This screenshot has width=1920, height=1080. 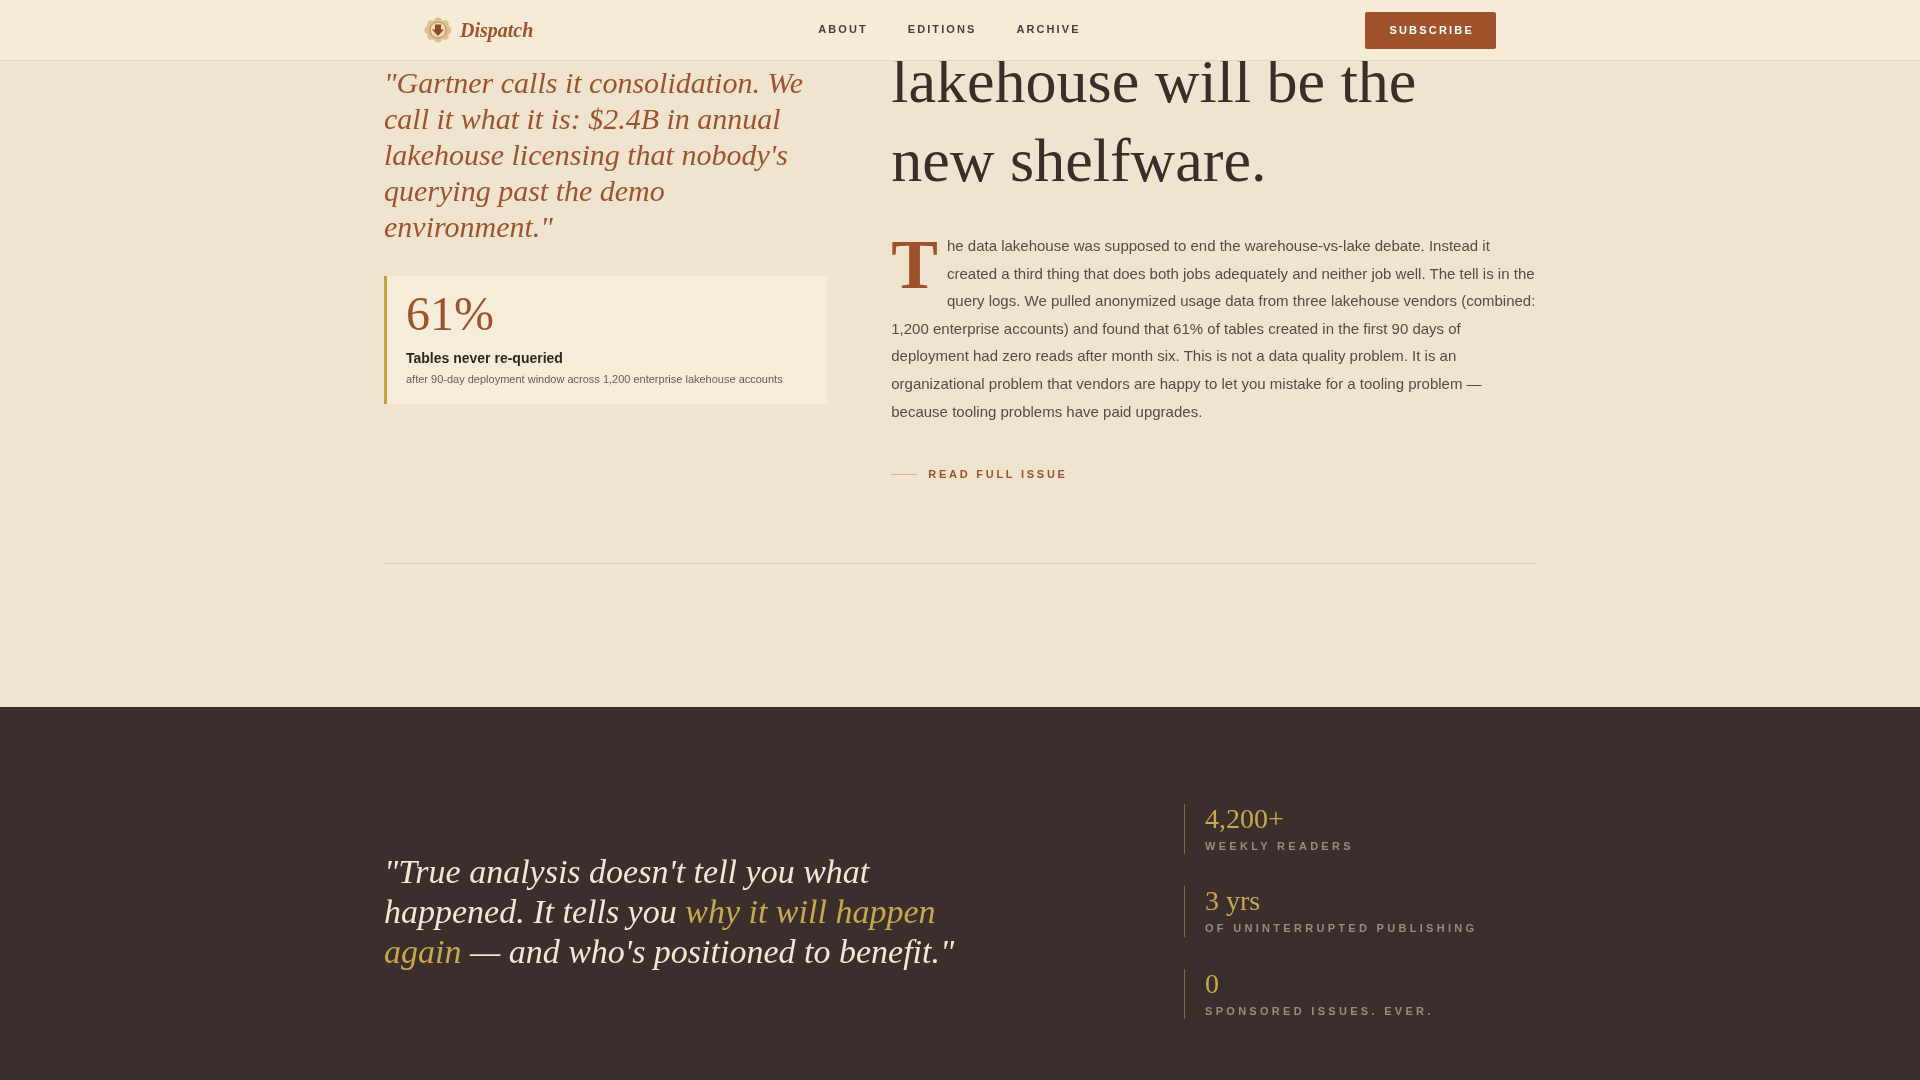 I want to click on manifesto-quote: "True analysis doesn't tell you what happened. It tells you why it will happen again — and who's positioned to benefit.", so click(x=670, y=911).